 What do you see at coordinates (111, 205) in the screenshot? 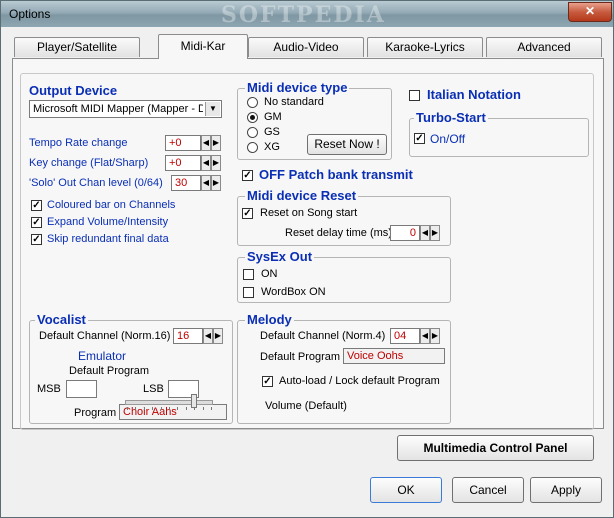
I see `coloured-bar-label: Coloured bar on Channels` at bounding box center [111, 205].